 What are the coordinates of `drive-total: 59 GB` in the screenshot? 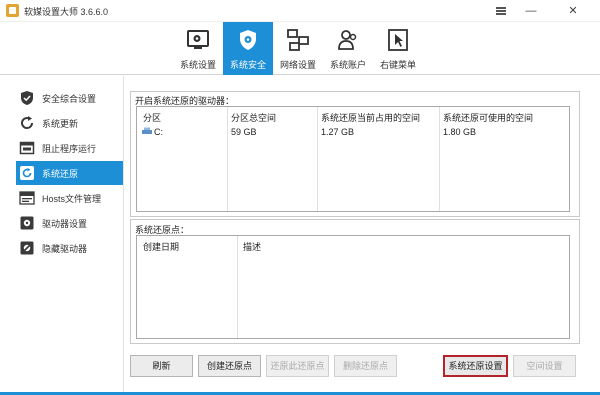 It's located at (244, 132).